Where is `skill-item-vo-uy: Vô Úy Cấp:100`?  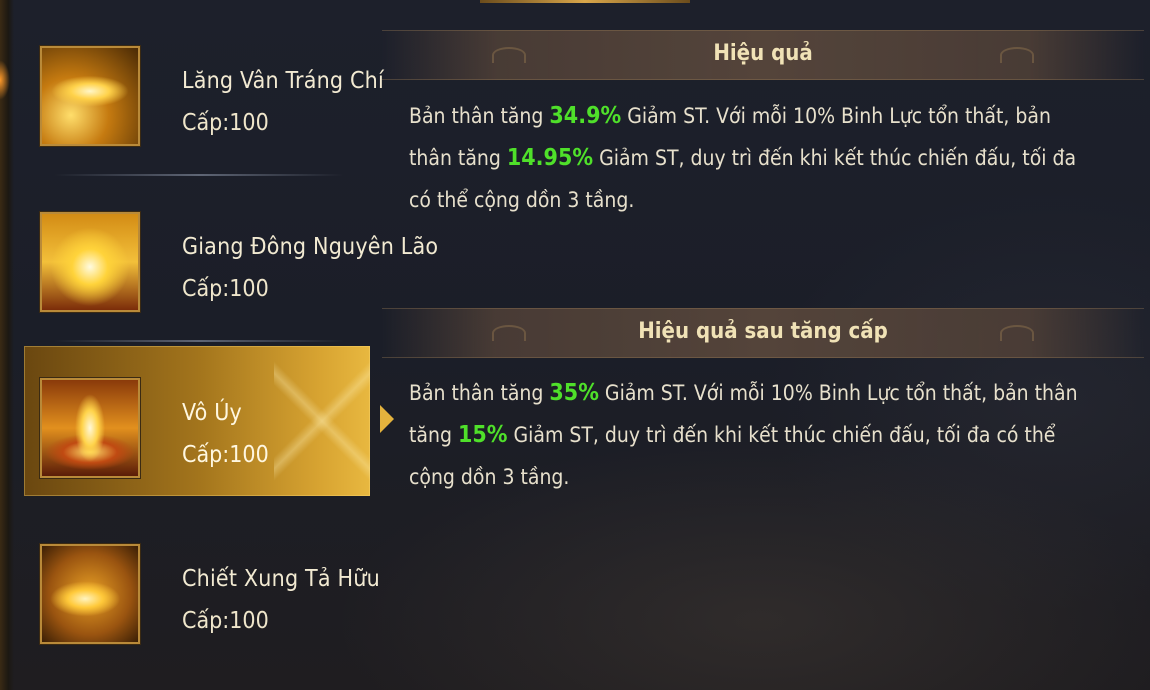 skill-item-vo-uy: Vô Úy Cấp:100 is located at coordinates (209, 421).